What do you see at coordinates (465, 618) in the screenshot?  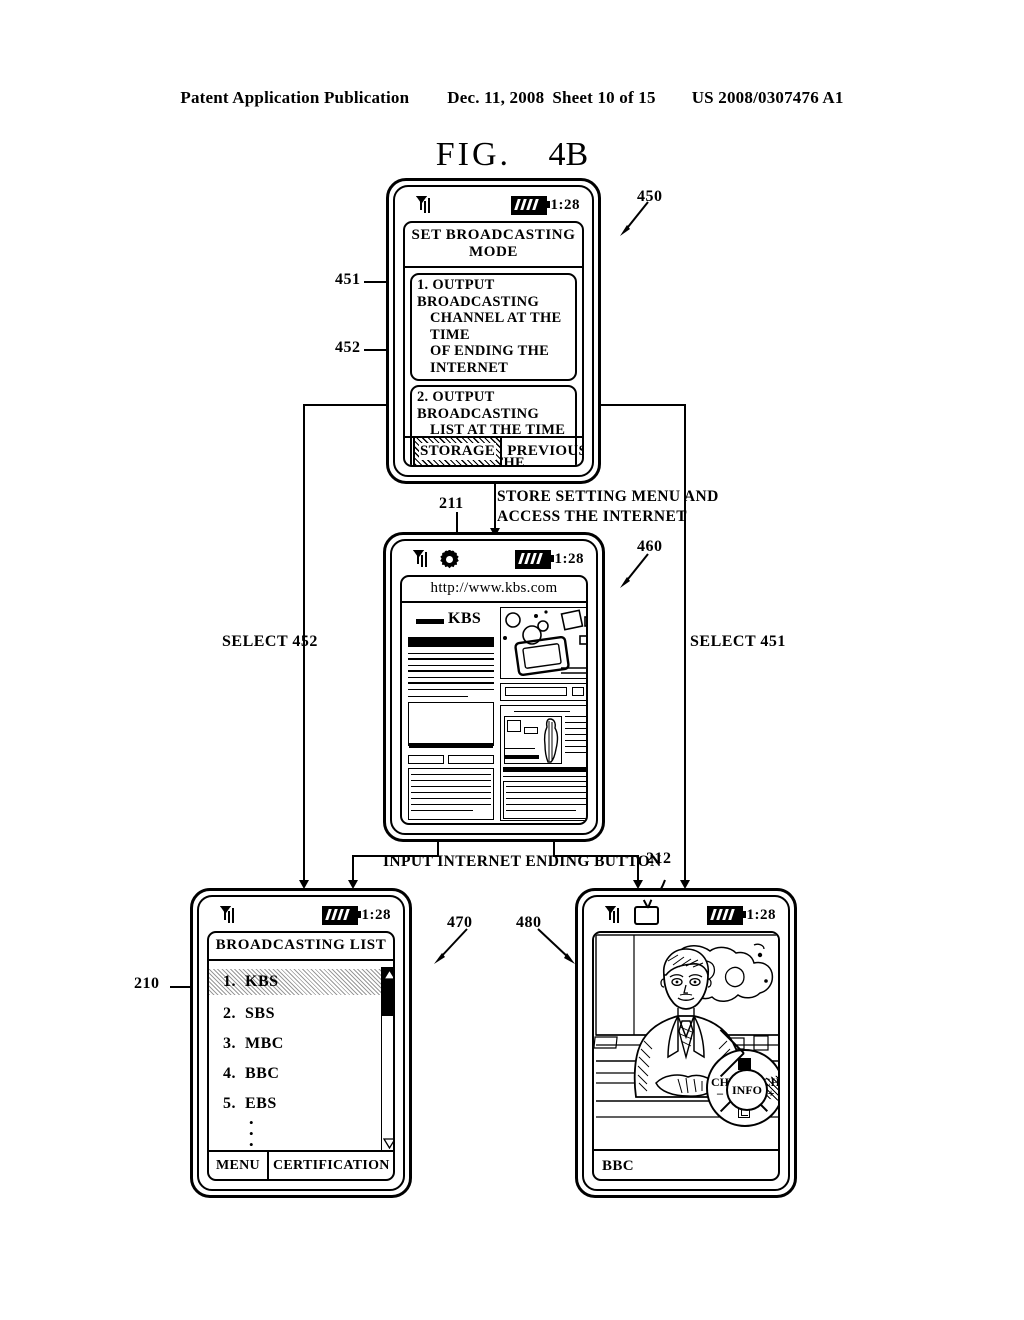 I see `site-logo: KBS` at bounding box center [465, 618].